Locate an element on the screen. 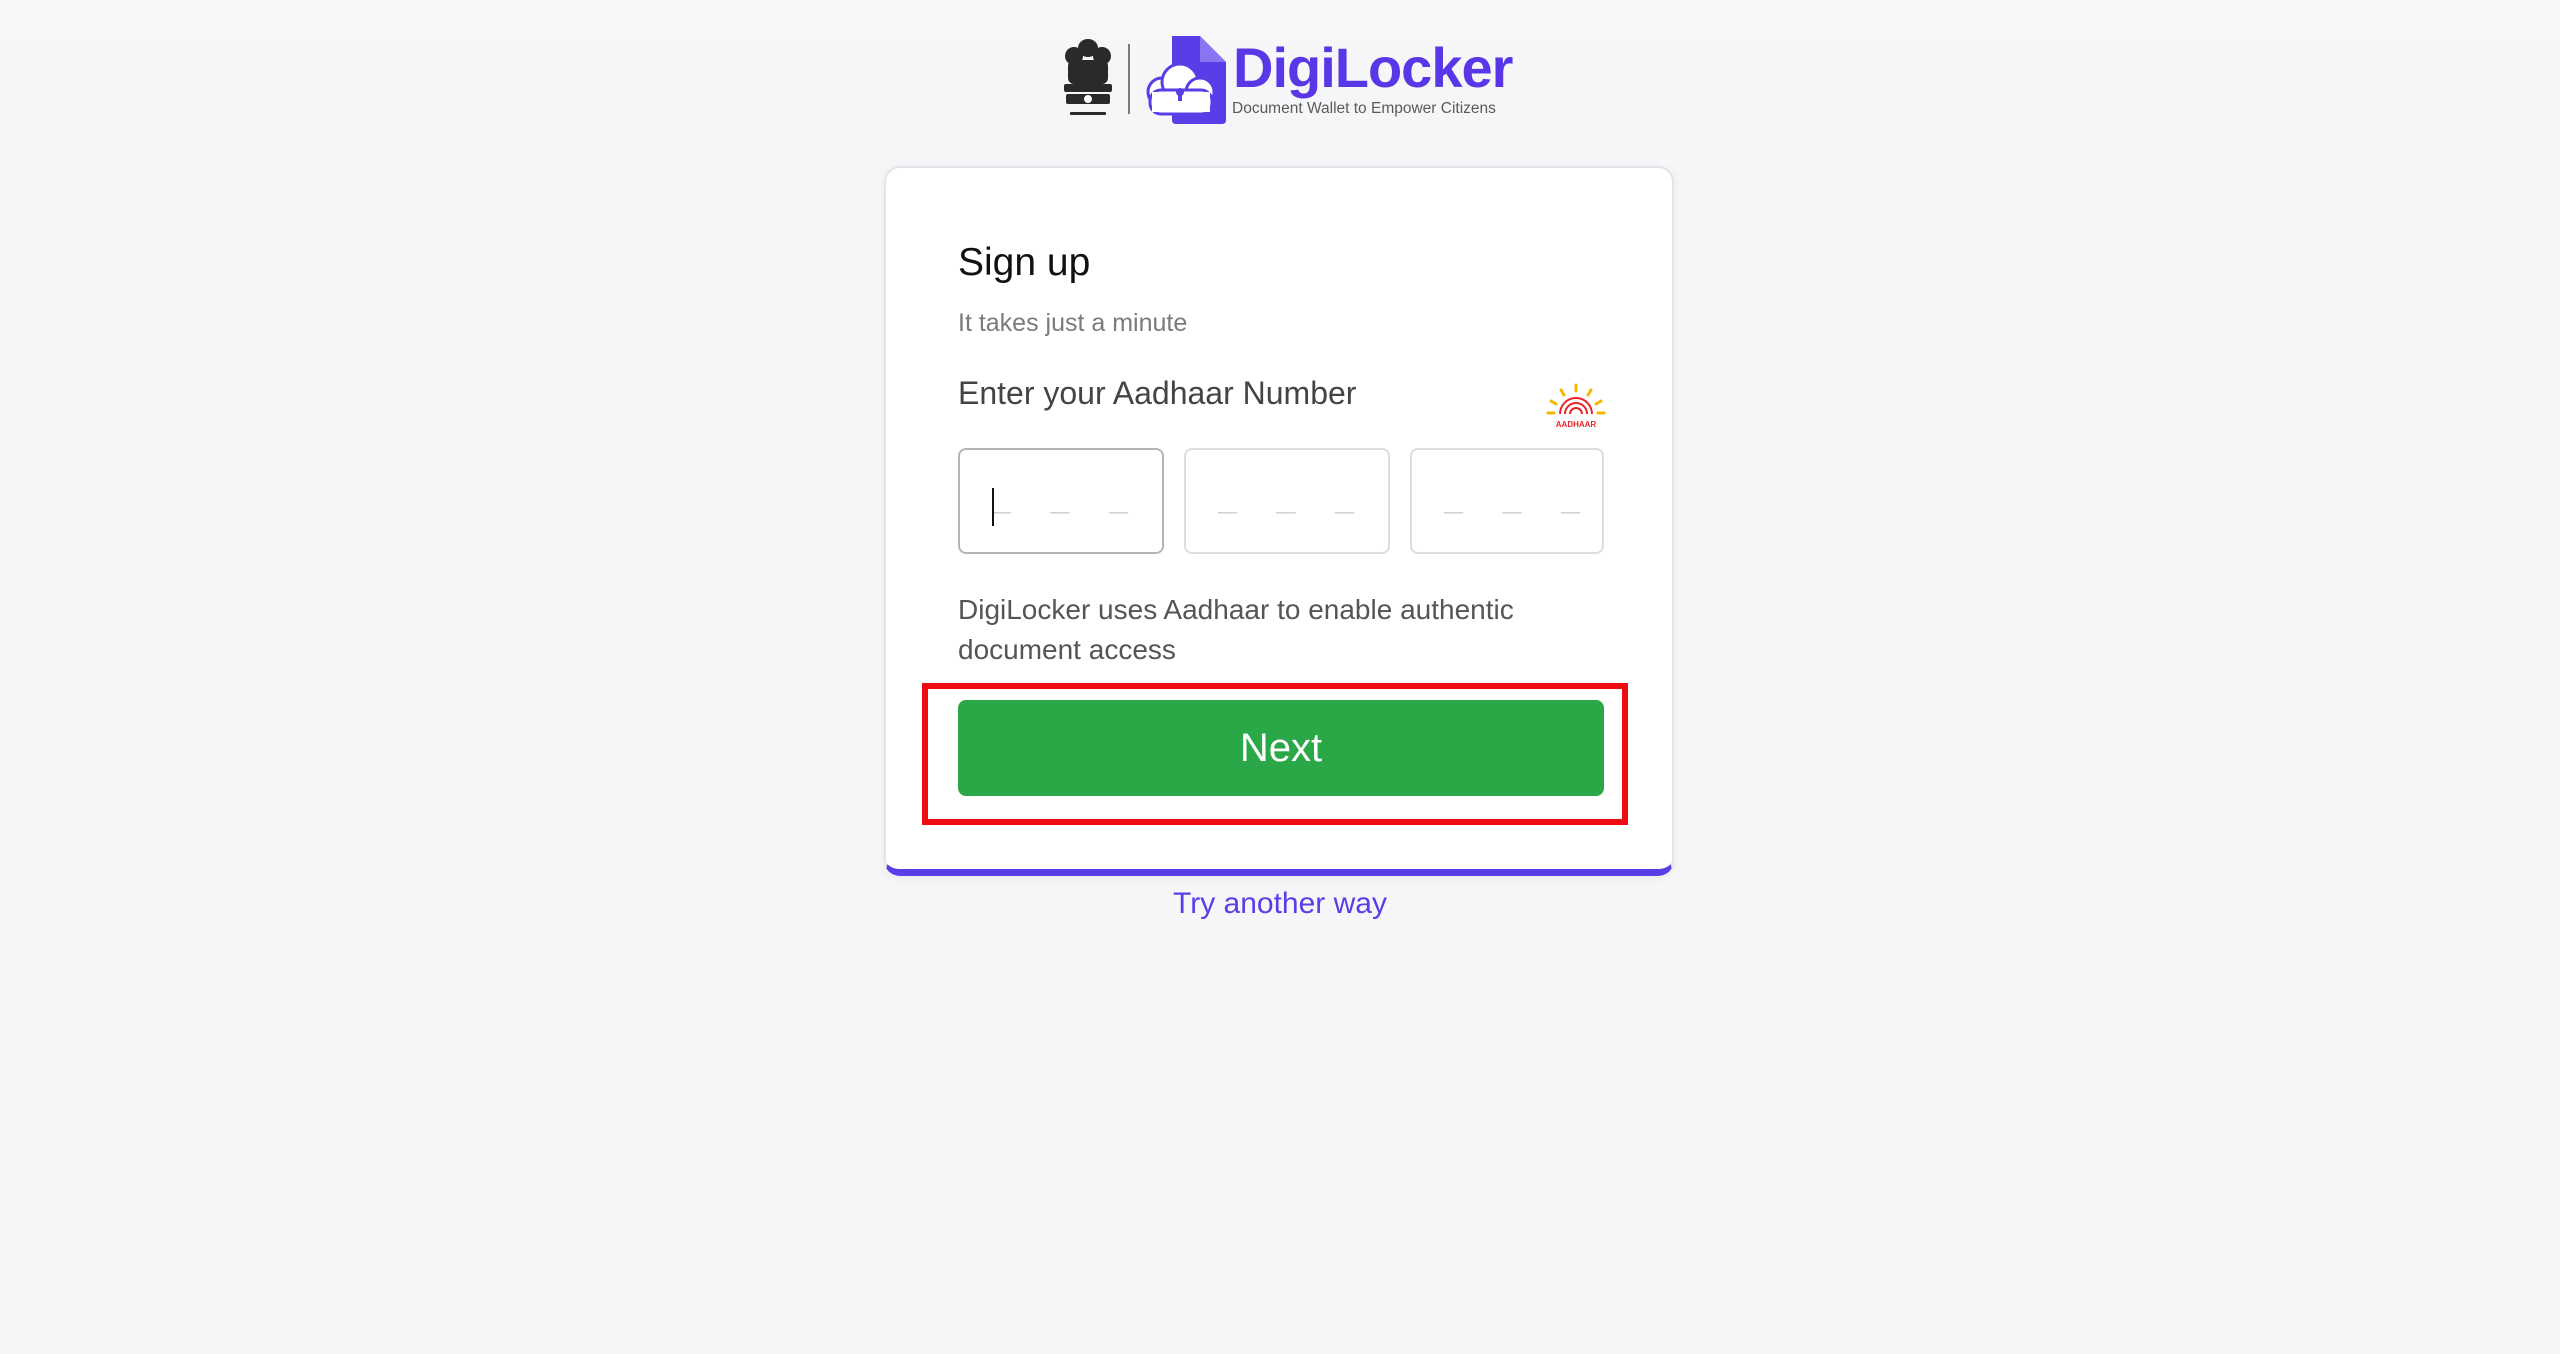 The image size is (2560, 1354). aadhaar-logo-icon: AADHAAR is located at coordinates (1576, 406).